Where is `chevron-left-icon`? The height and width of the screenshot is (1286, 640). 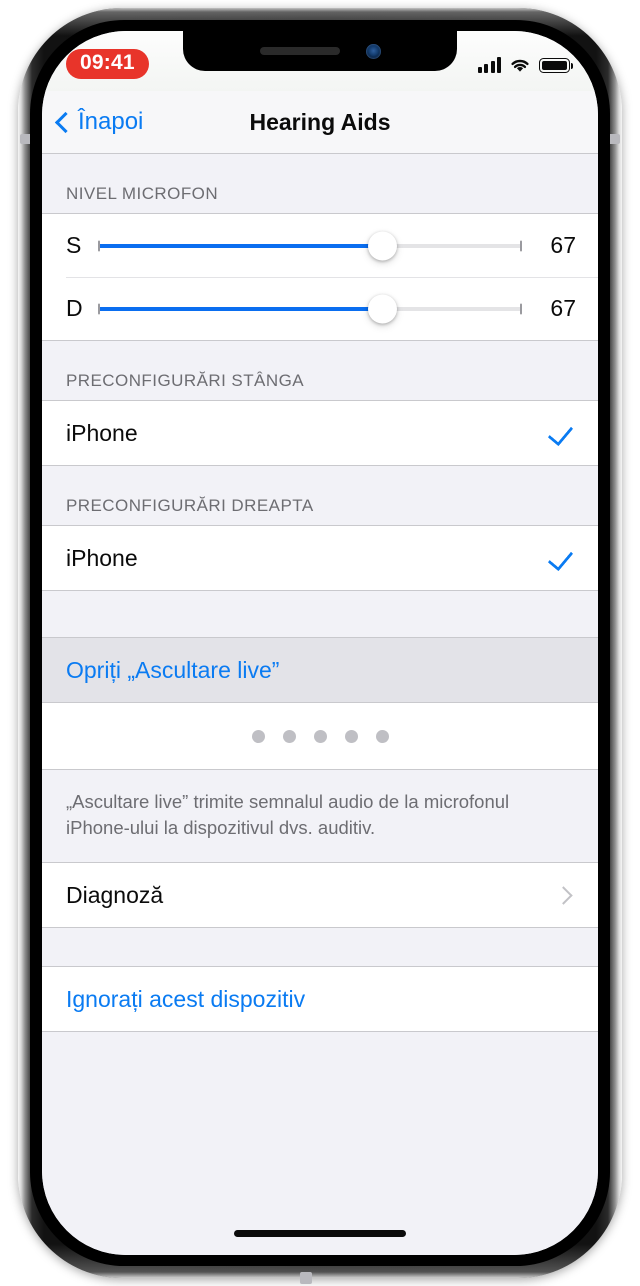 chevron-left-icon is located at coordinates (65, 122).